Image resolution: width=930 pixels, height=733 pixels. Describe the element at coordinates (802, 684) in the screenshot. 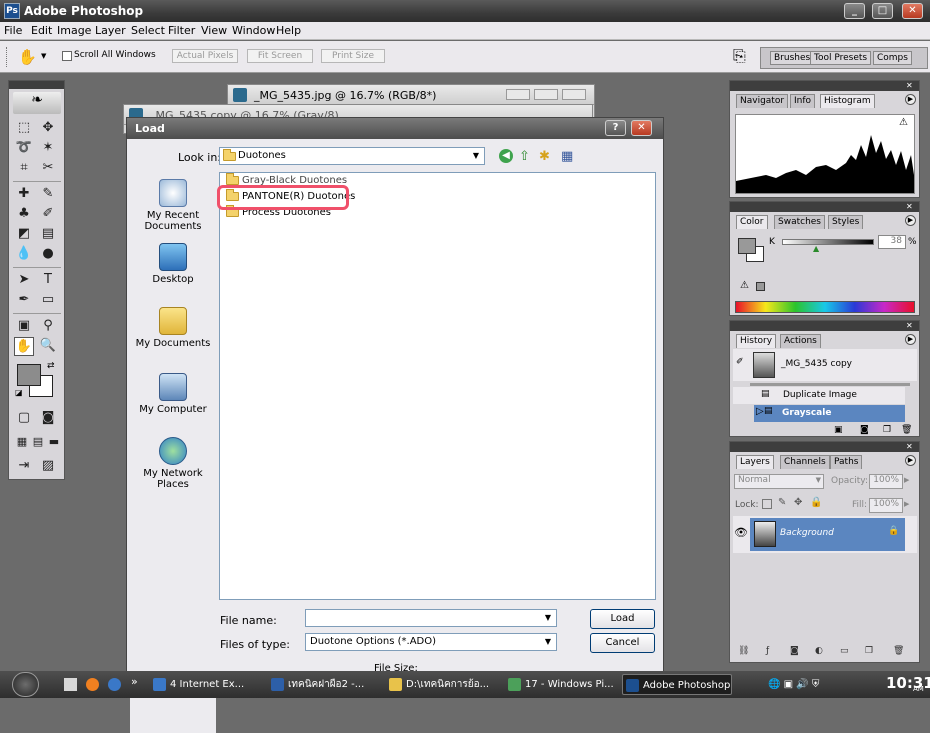

I see `tray-volume-icon: 🔊` at that location.